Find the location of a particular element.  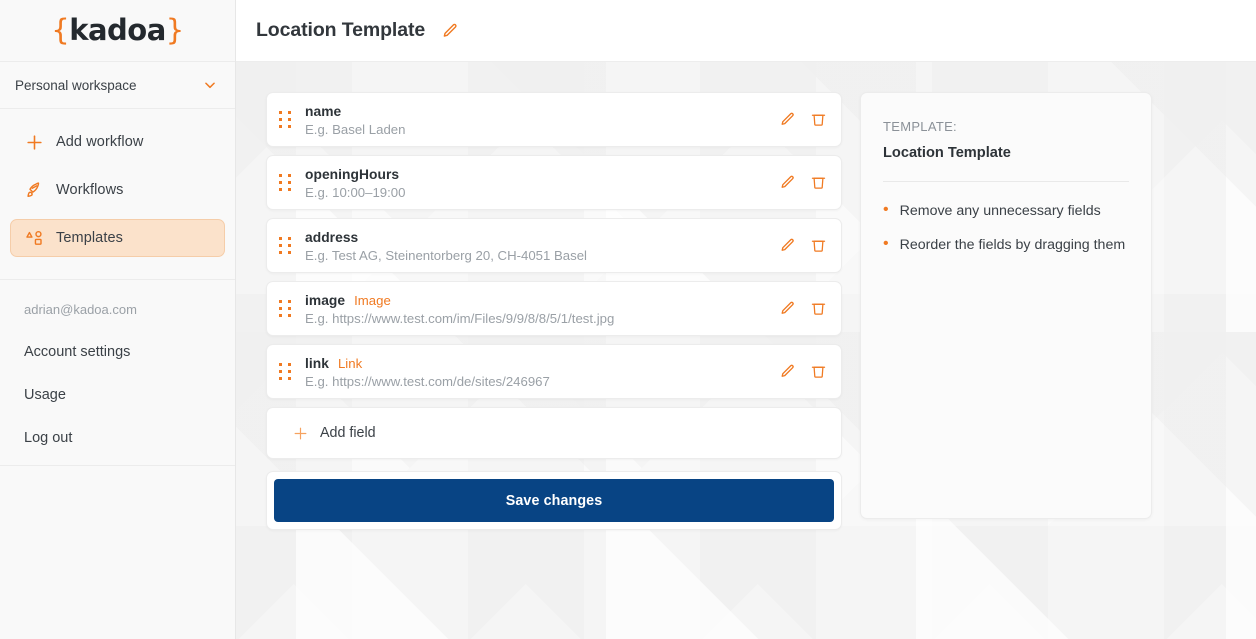

save-button: Save changes is located at coordinates (554, 500).